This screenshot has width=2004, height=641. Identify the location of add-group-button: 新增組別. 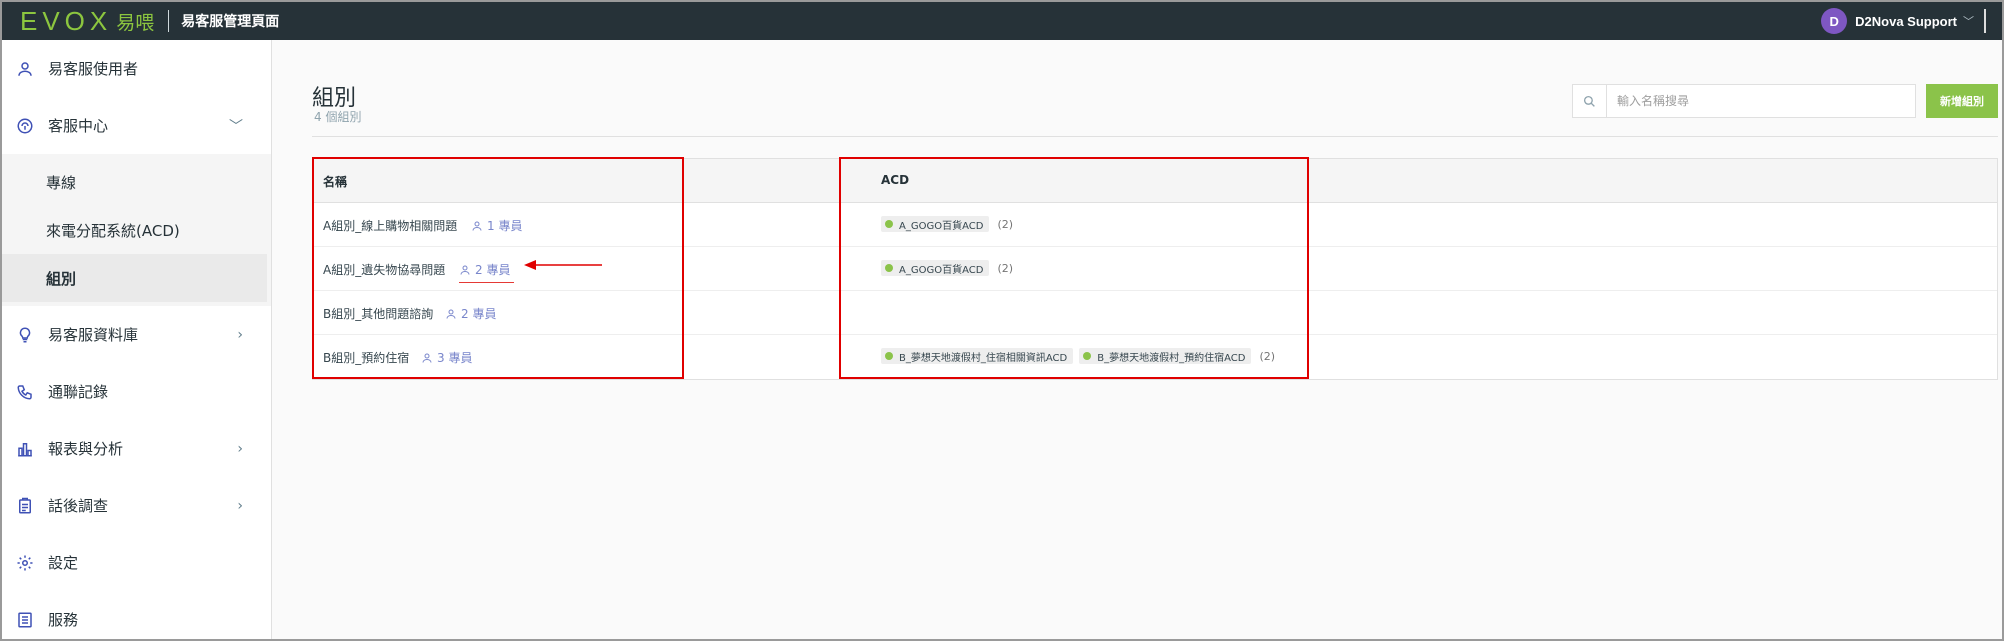
(1962, 101).